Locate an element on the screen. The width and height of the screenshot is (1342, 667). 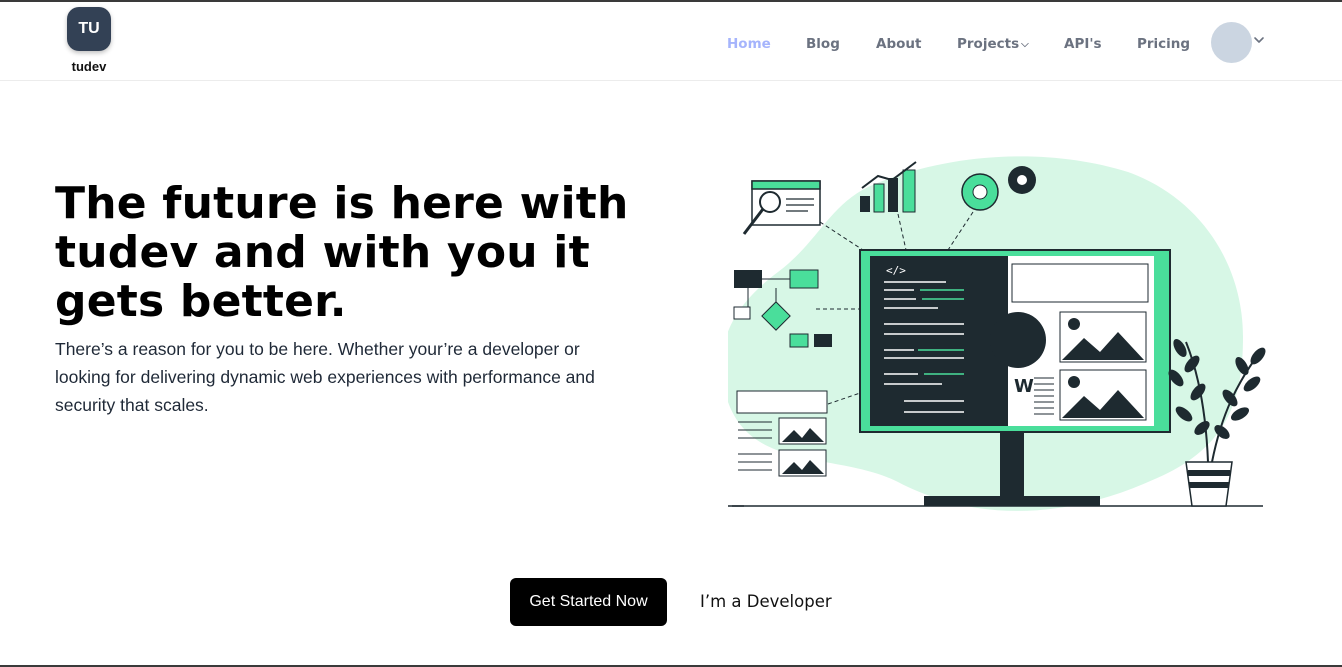
nav-link-apis: API's is located at coordinates (1083, 44).